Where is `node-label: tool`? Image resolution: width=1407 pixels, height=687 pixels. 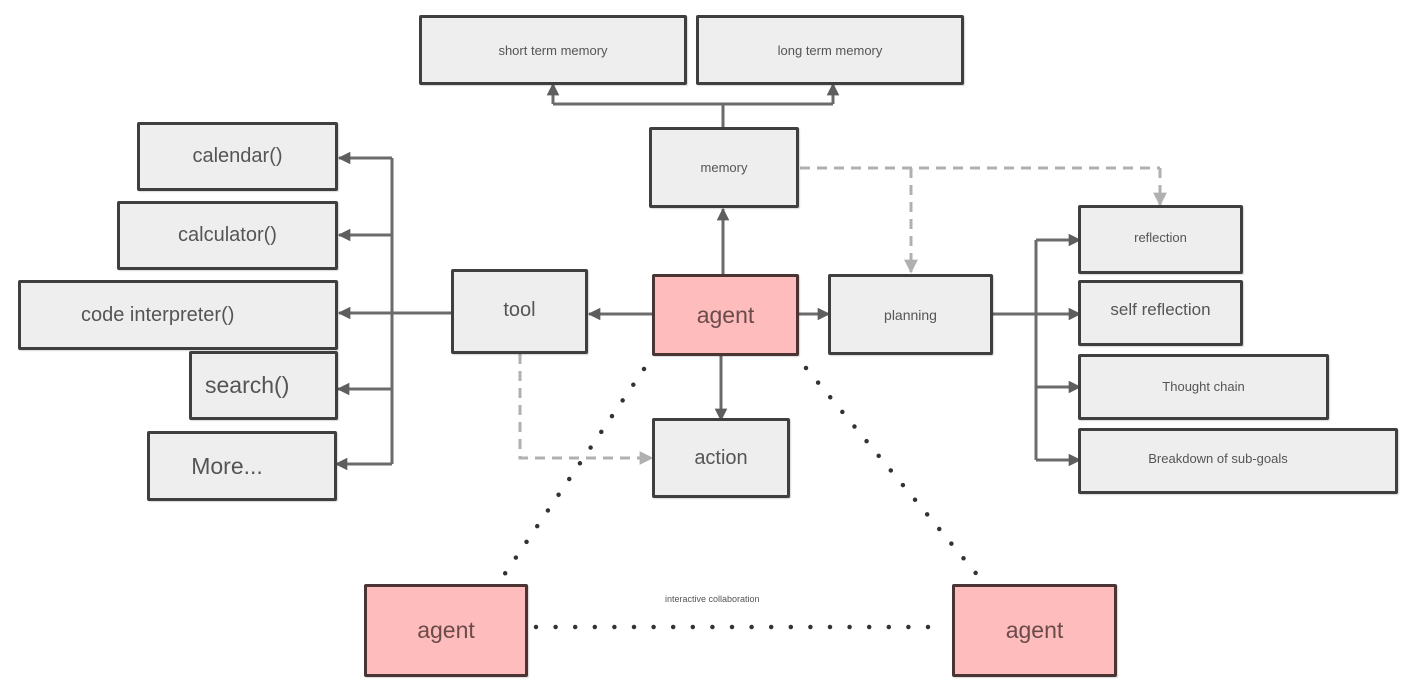 node-label: tool is located at coordinates (519, 310).